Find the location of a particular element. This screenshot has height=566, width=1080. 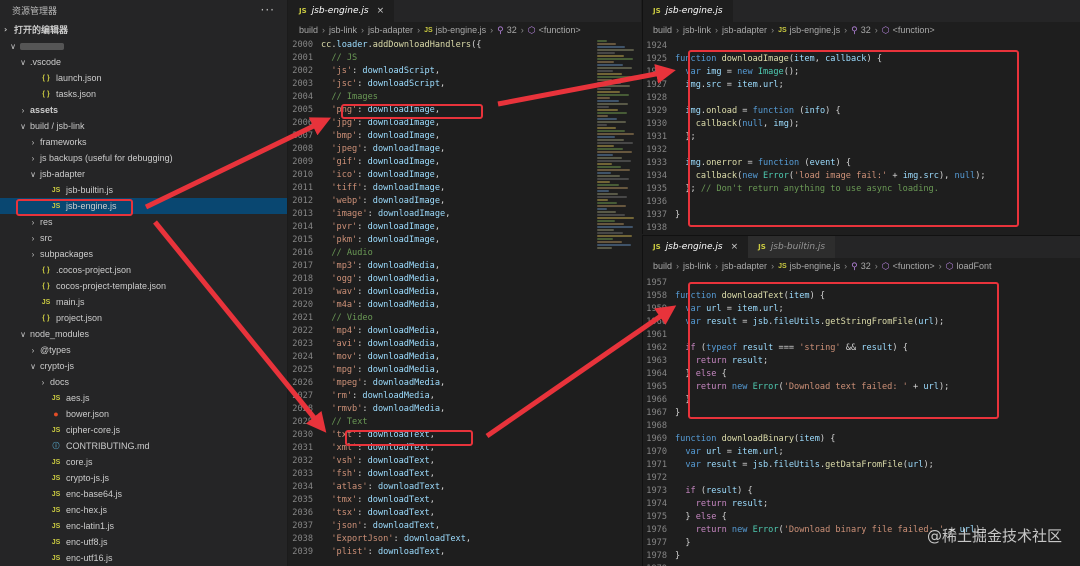

code-line: 1966 } is located at coordinates (861, 399).